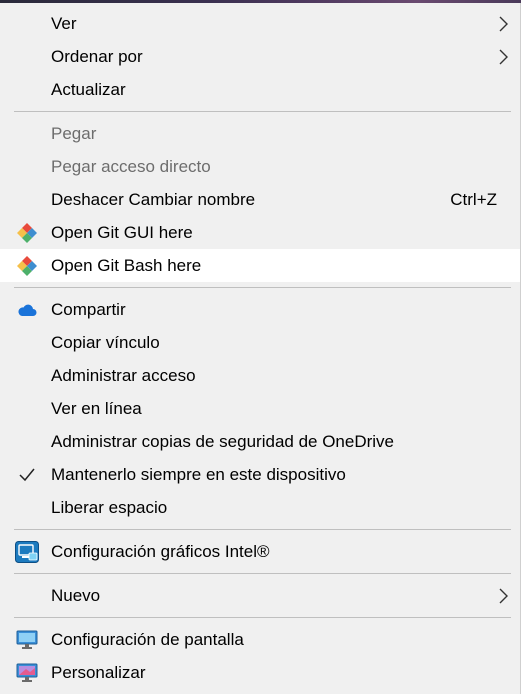  I want to click on menu-item-ordenar-por: Ordenar por, so click(260, 56).